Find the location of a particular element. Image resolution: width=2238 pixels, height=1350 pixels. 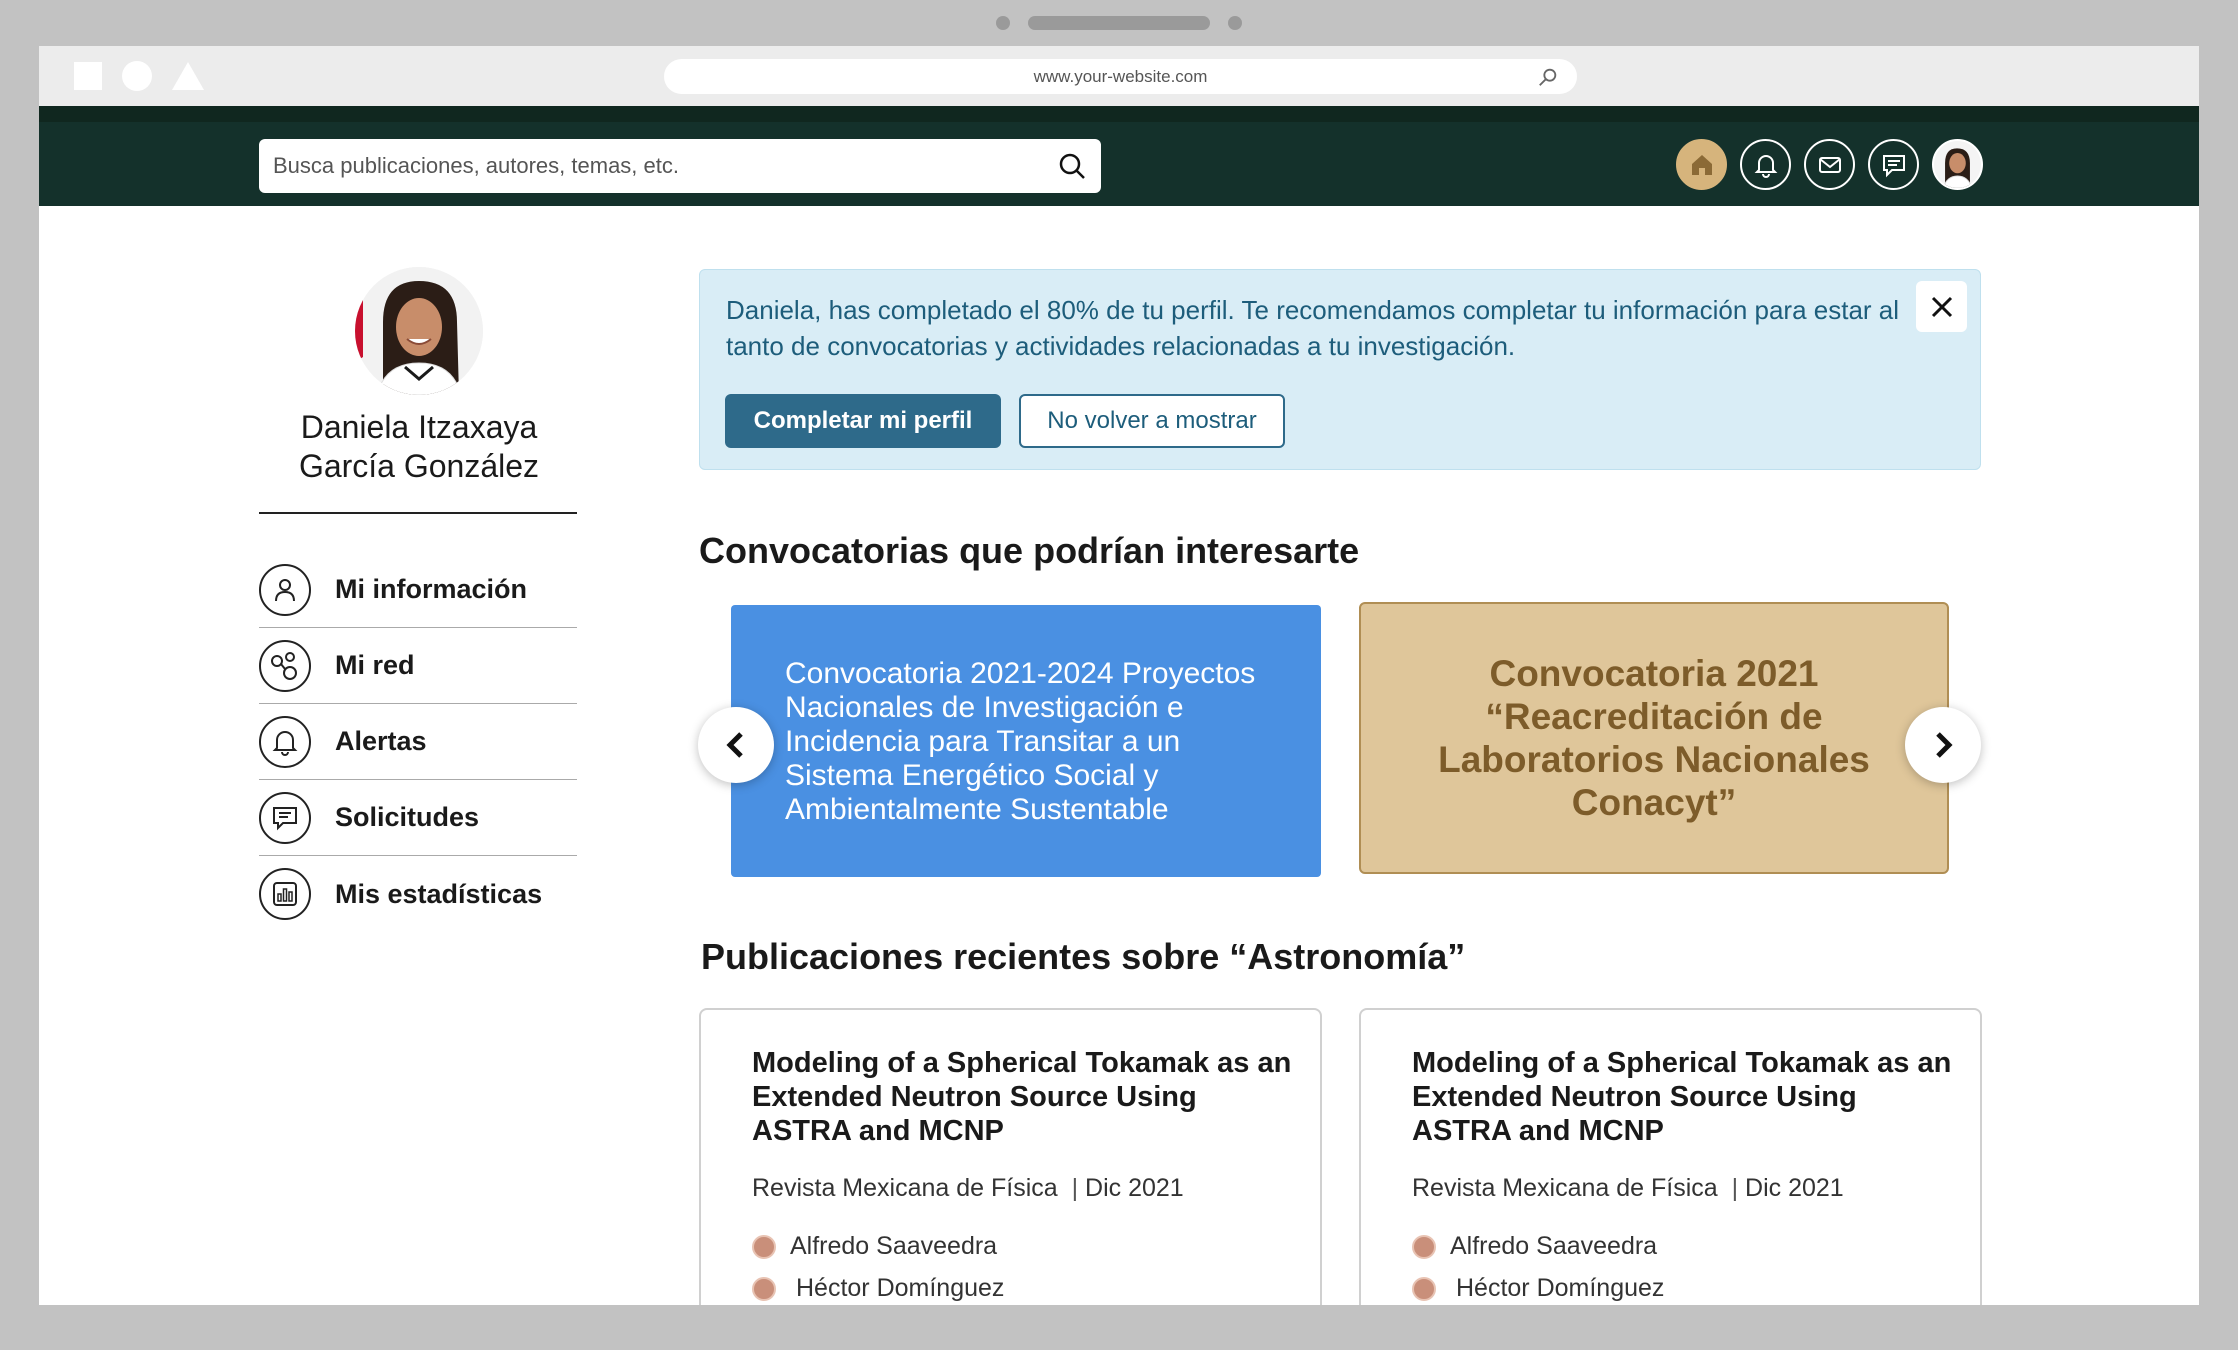

browser-chrome: www.your-website.com is located at coordinates (1119, 76).